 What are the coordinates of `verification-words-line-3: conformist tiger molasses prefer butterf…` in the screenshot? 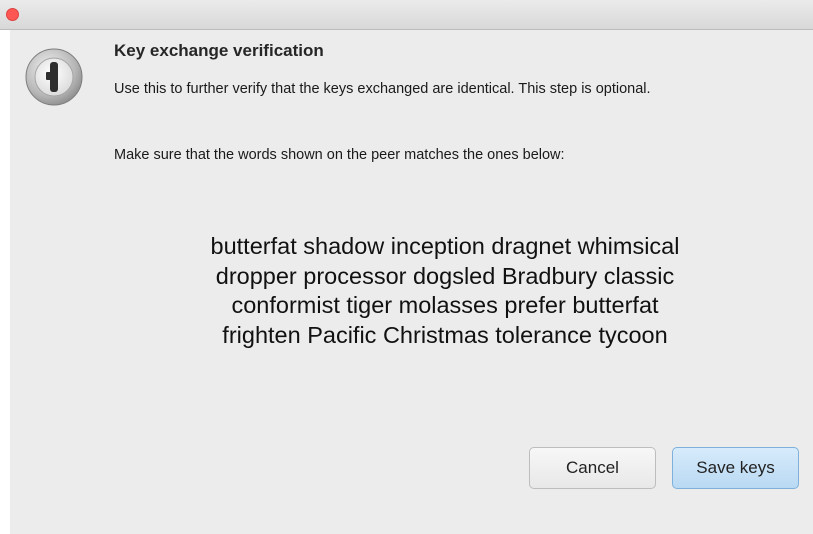 It's located at (445, 305).